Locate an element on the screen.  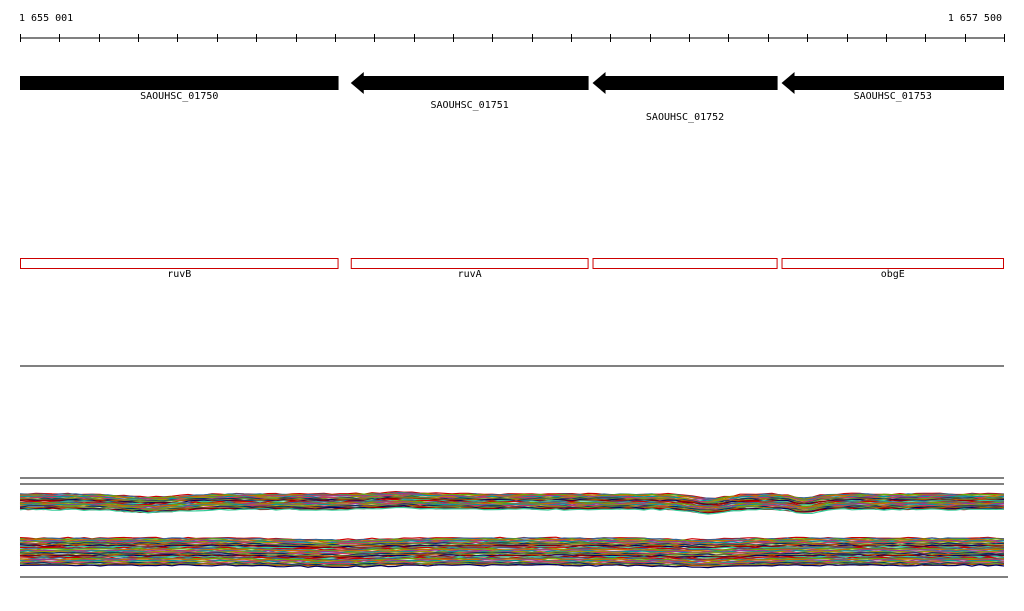
annotation-track is located at coordinates (512, 263).